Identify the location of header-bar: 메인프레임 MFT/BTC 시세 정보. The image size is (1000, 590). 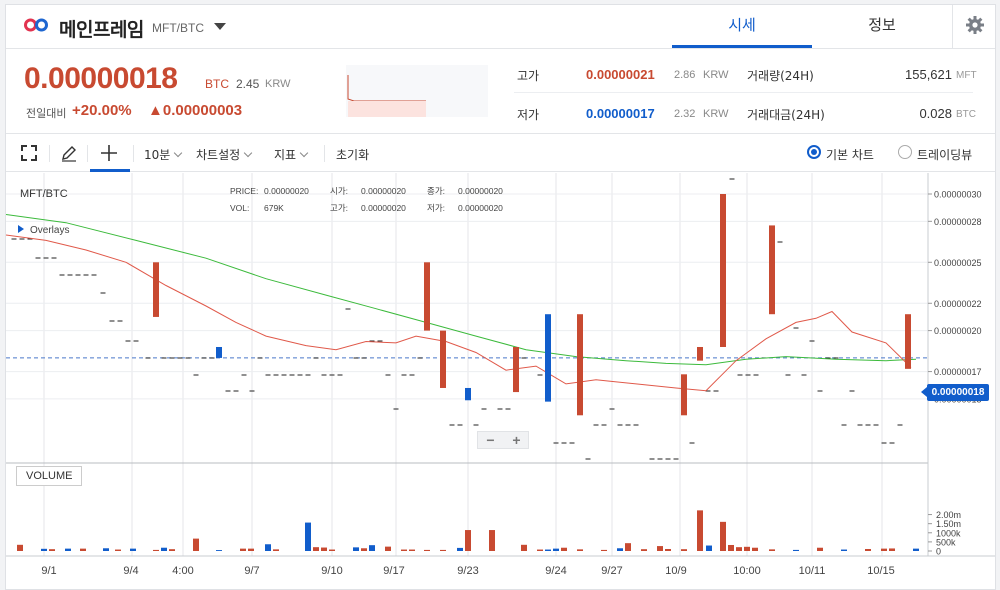
(500, 27).